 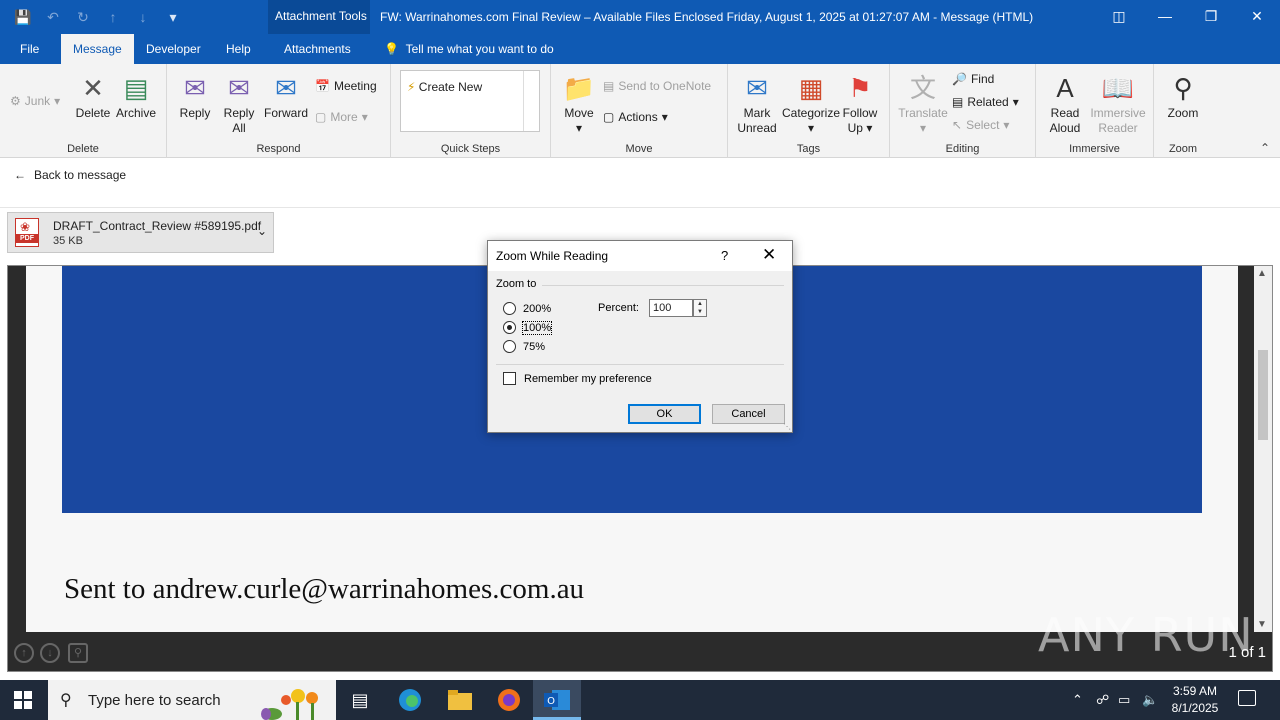 What do you see at coordinates (324, 589) in the screenshot?
I see `sent-to-text: Sent to andrew.curle@warrinahomes.com.au` at bounding box center [324, 589].